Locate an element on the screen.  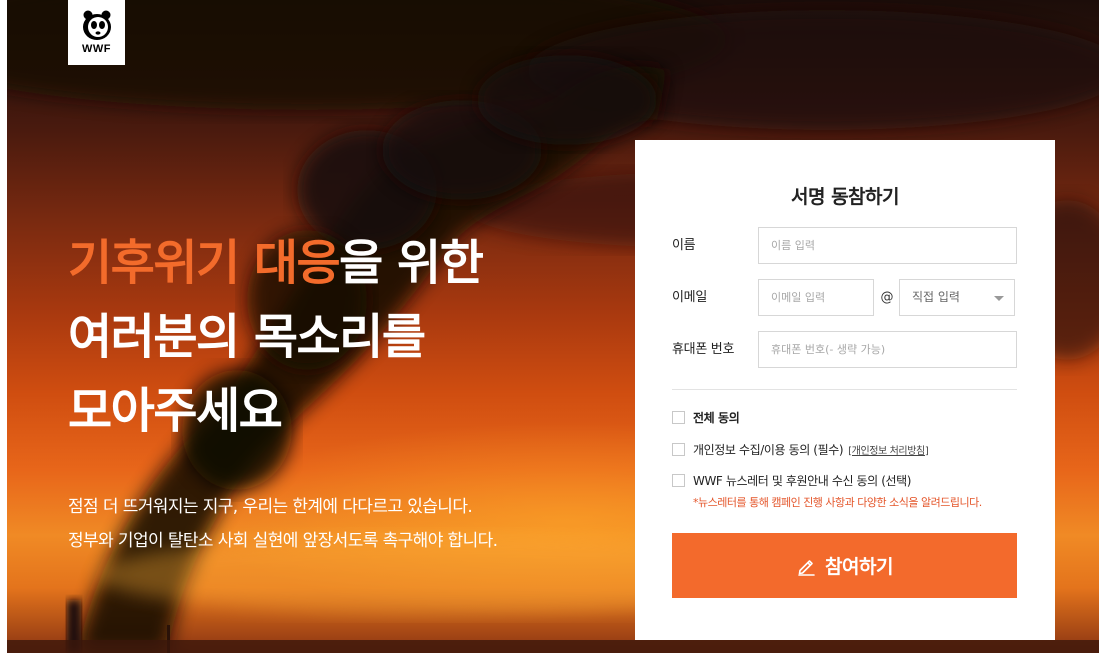
email-label: 이메일 is located at coordinates (689, 297).